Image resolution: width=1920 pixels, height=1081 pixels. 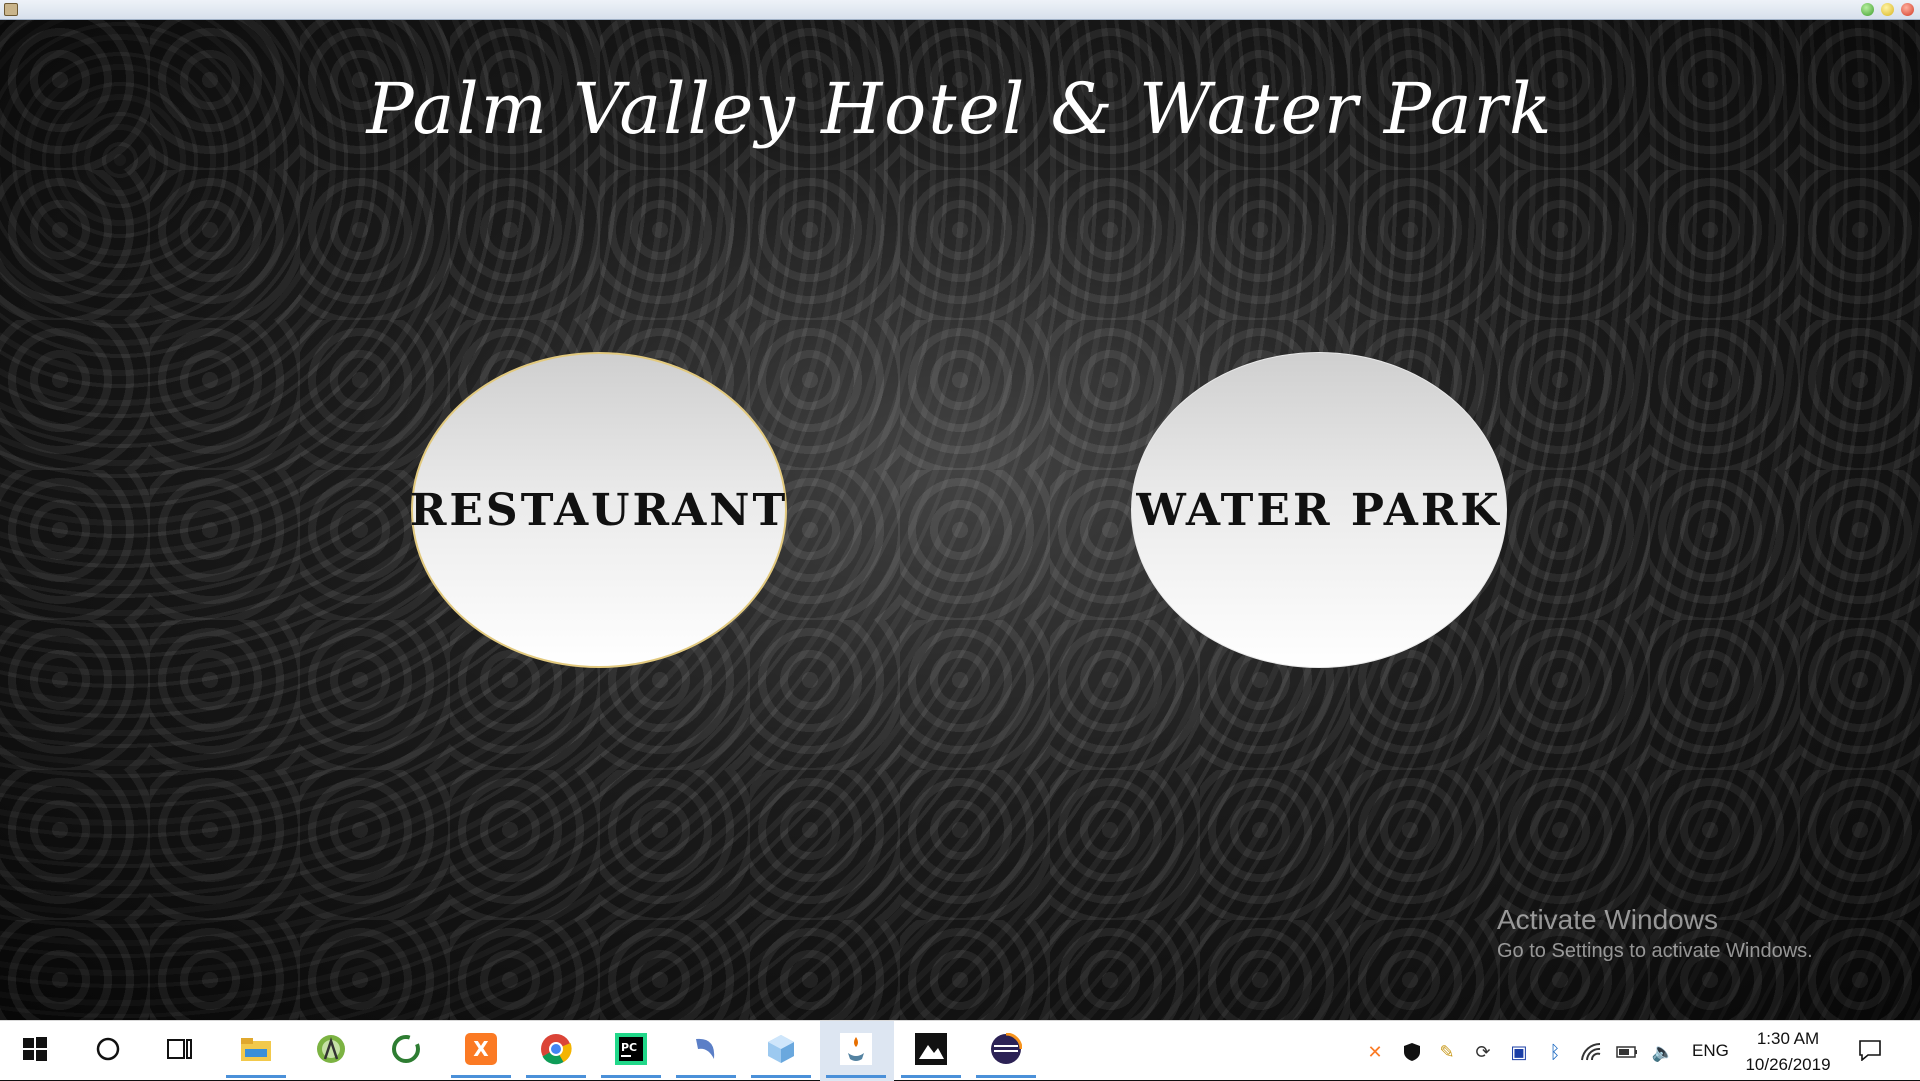 I want to click on file-explorer-icon, so click(x=256, y=1053).